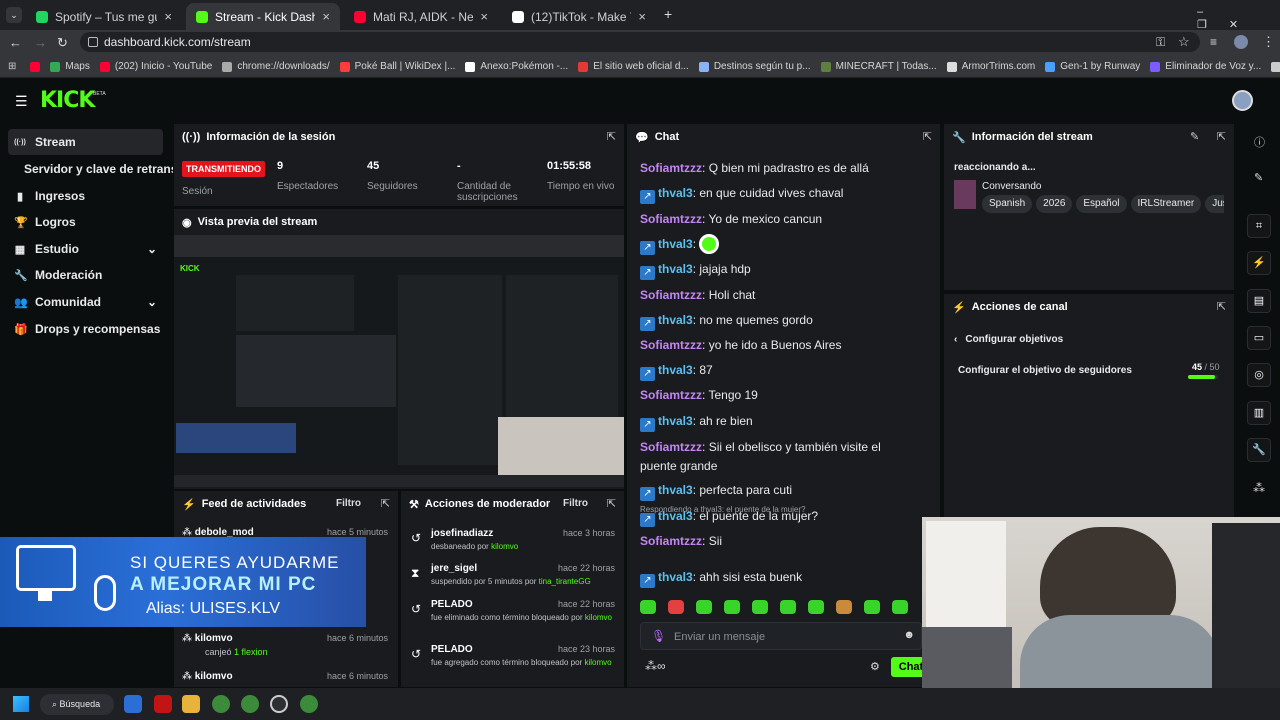 Image resolution: width=1280 pixels, height=720 pixels. I want to click on chat-settings-icon: ⚙, so click(875, 666).